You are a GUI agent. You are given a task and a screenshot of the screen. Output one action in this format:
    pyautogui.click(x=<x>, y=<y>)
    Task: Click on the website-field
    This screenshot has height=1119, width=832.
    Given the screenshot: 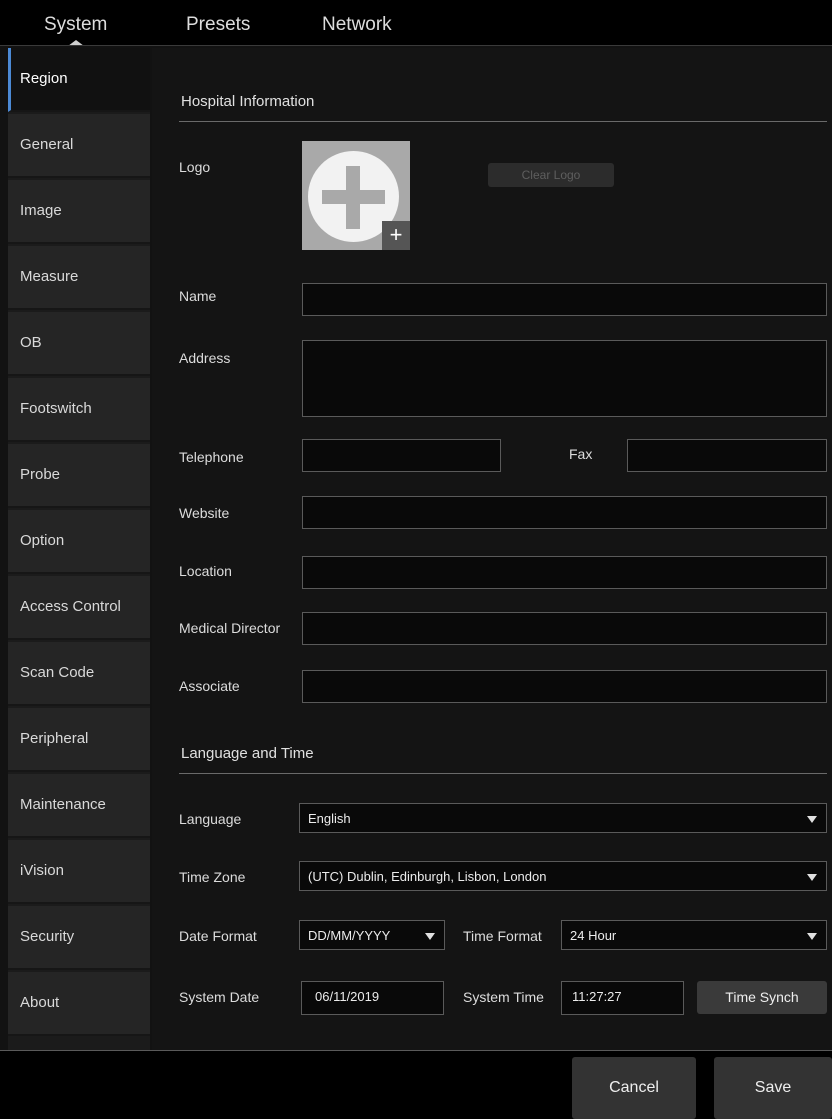 What is the action you would take?
    pyautogui.click(x=564, y=512)
    